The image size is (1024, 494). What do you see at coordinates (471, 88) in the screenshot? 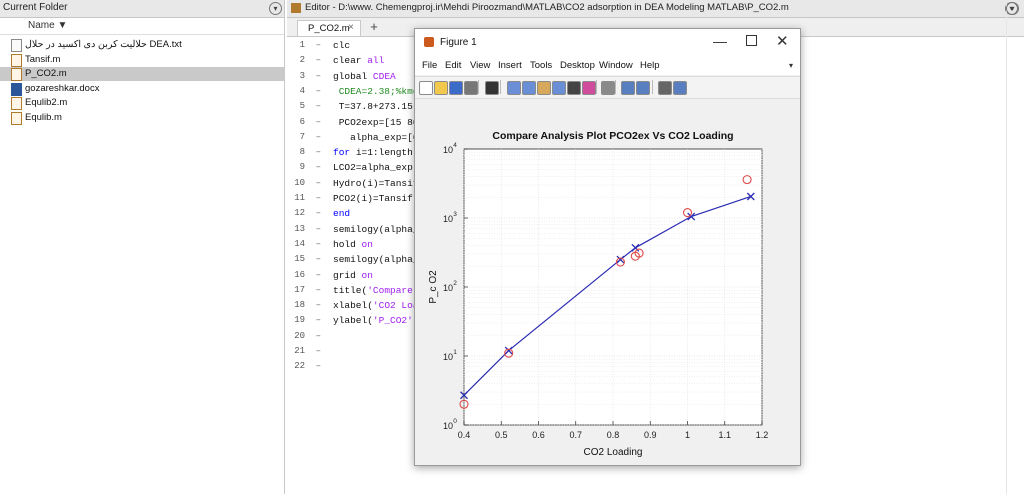
I see `print-icon` at bounding box center [471, 88].